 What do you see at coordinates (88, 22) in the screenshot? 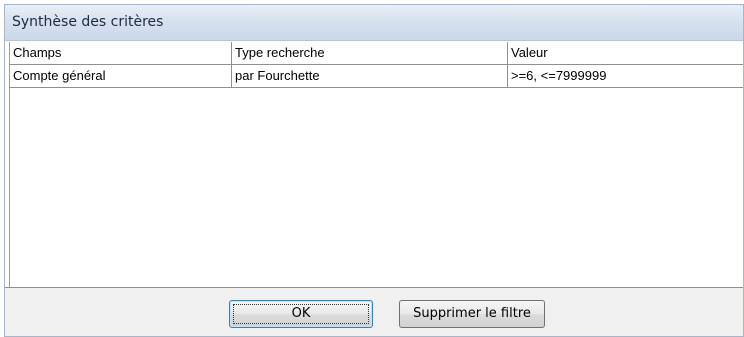
I see `dialog-title: Synthèse des critères` at bounding box center [88, 22].